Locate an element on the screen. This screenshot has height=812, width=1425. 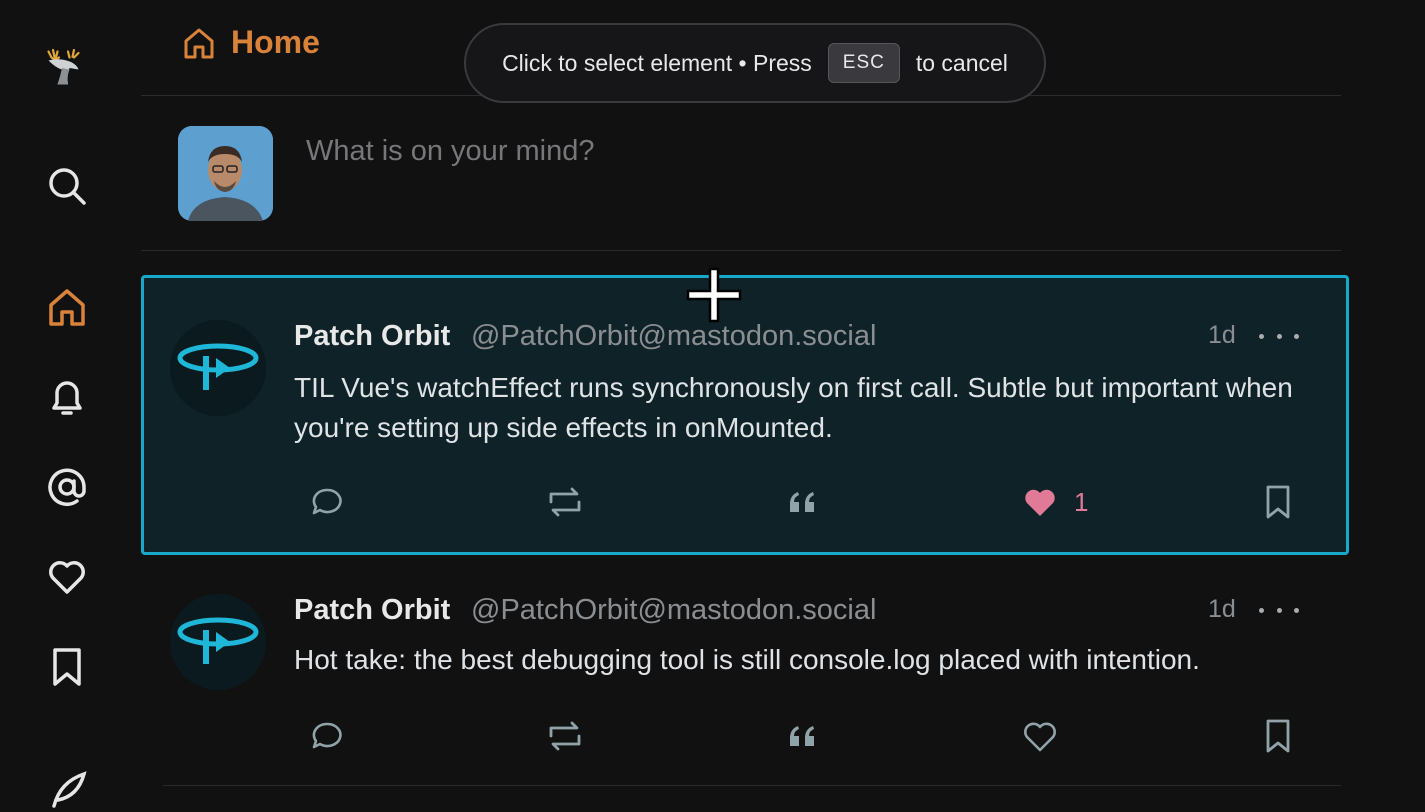
search-icon is located at coordinates (67, 186).